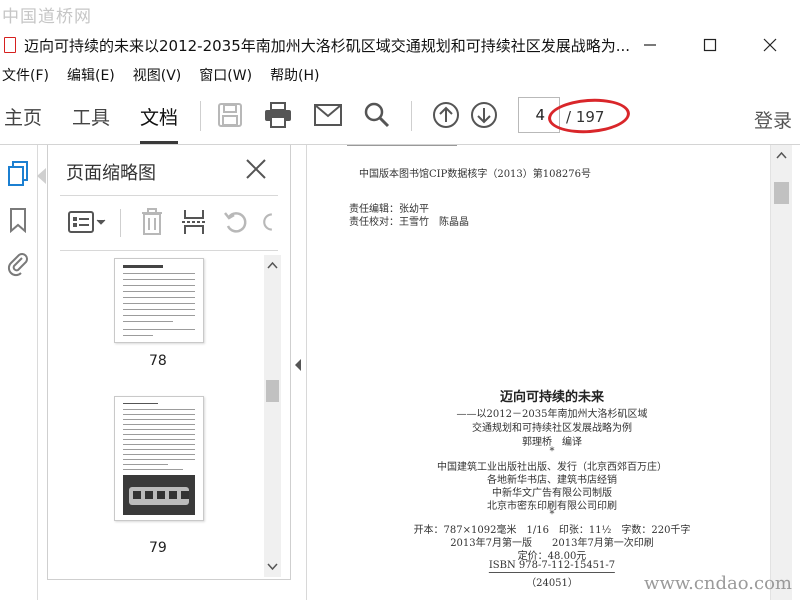 Image resolution: width=800 pixels, height=600 pixels. What do you see at coordinates (159, 116) in the screenshot?
I see `tab-document: 文档` at bounding box center [159, 116].